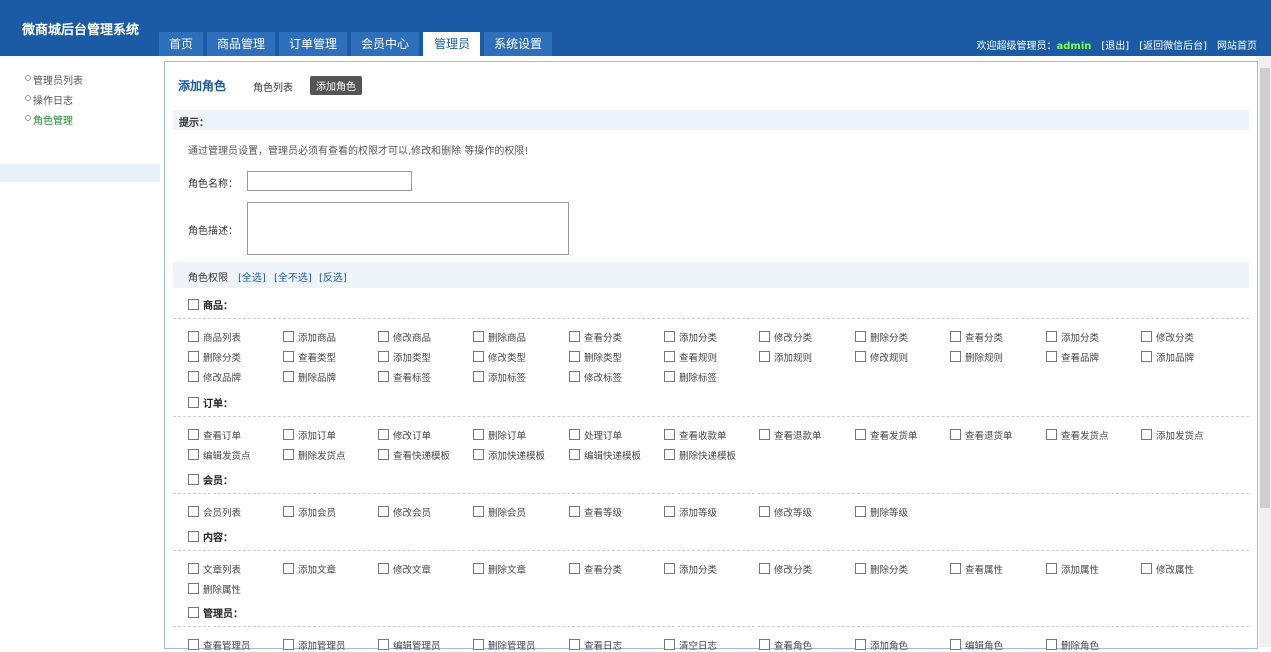 The height and width of the screenshot is (652, 1271). I want to click on permission-checkbox: 删除商品, so click(499, 337).